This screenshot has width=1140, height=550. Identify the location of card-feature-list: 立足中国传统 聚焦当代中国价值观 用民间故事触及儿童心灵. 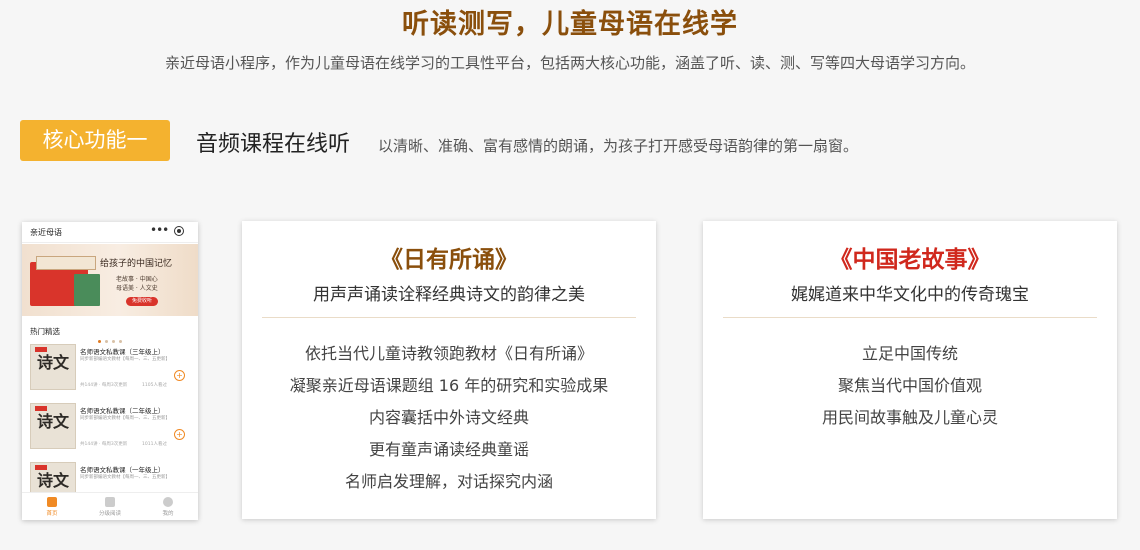
(910, 390).